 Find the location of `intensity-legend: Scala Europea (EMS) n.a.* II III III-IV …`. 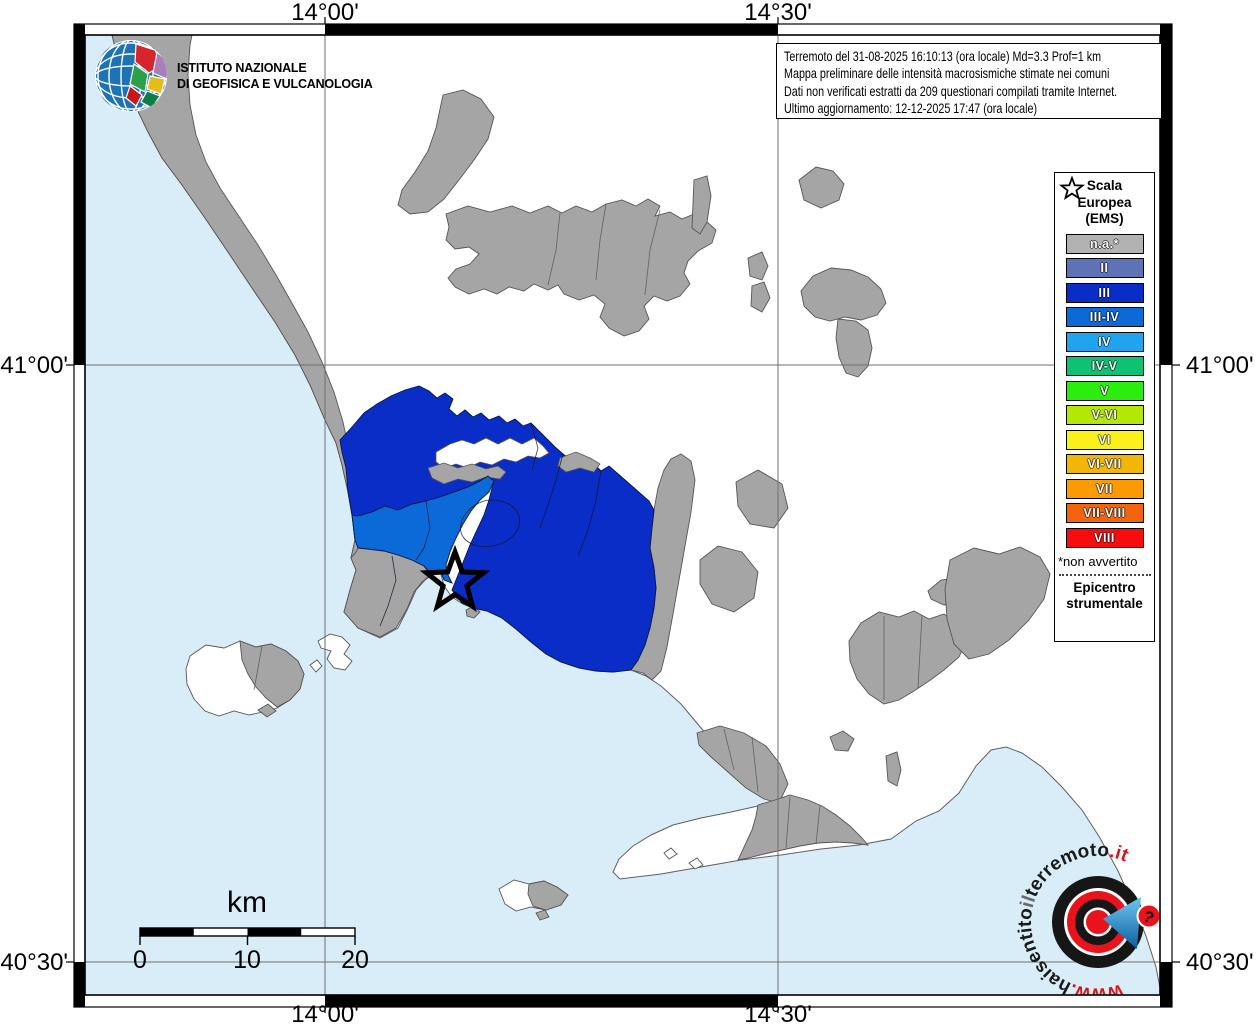

intensity-legend: Scala Europea (EMS) n.a.* II III III-IV … is located at coordinates (1104, 407).